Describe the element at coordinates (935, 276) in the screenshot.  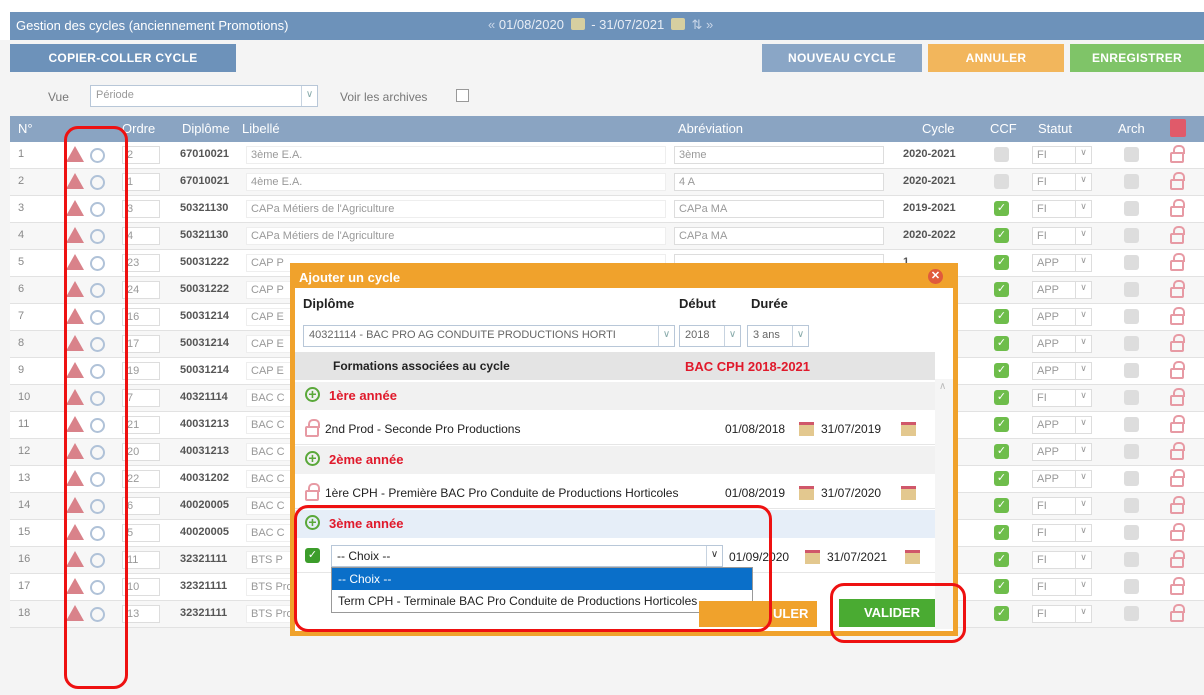
I see `close-icon: ✕` at that location.